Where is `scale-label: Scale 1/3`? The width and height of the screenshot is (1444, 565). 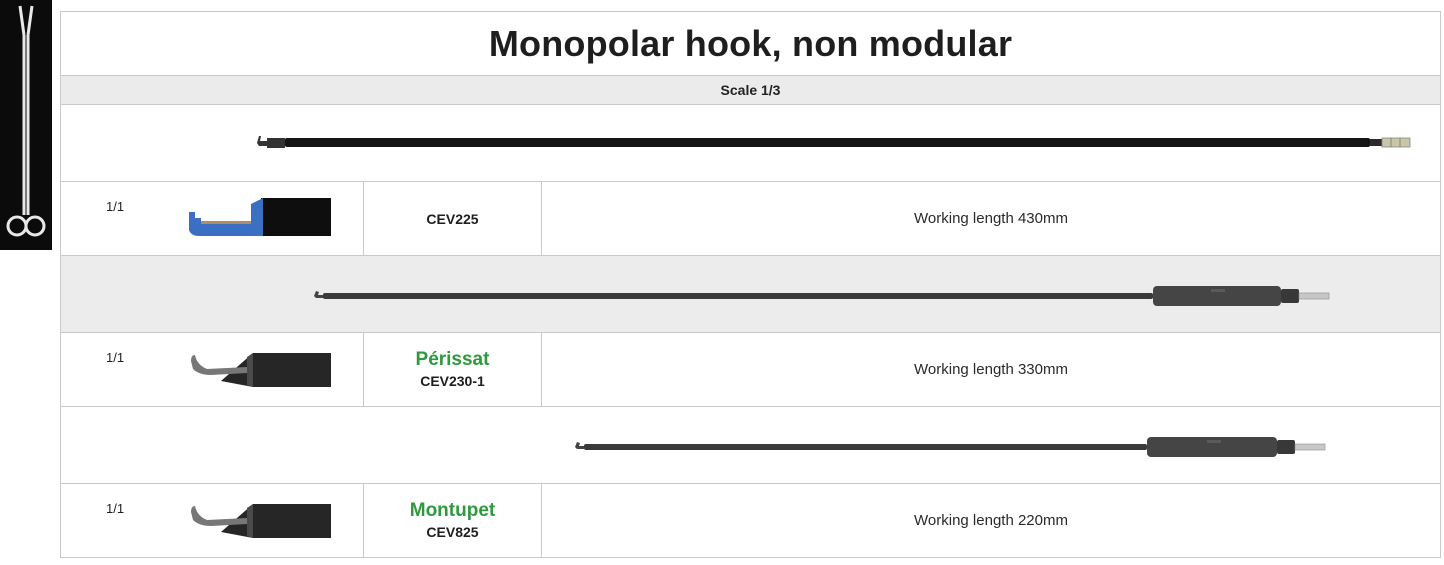
scale-label: Scale 1/3 is located at coordinates (750, 90).